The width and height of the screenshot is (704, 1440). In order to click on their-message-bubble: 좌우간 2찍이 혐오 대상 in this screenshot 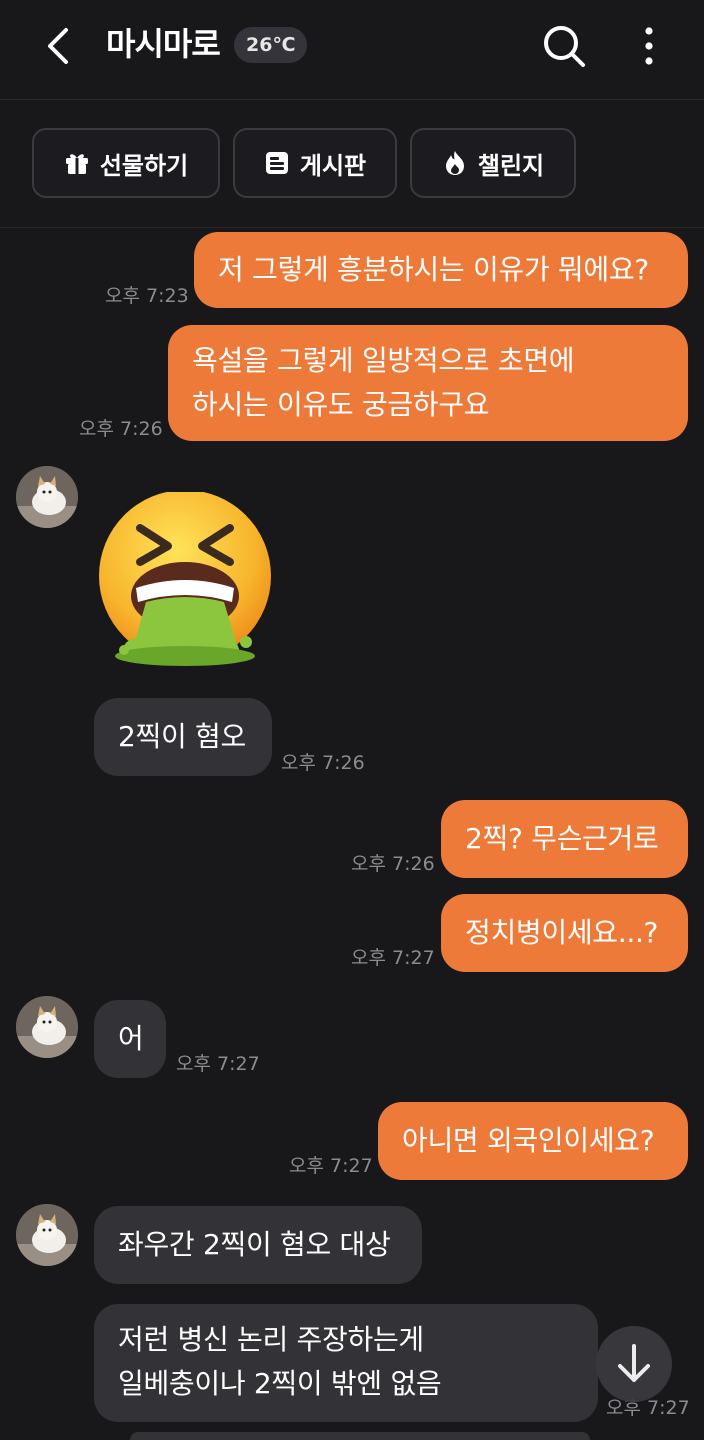, I will do `click(258, 1245)`.